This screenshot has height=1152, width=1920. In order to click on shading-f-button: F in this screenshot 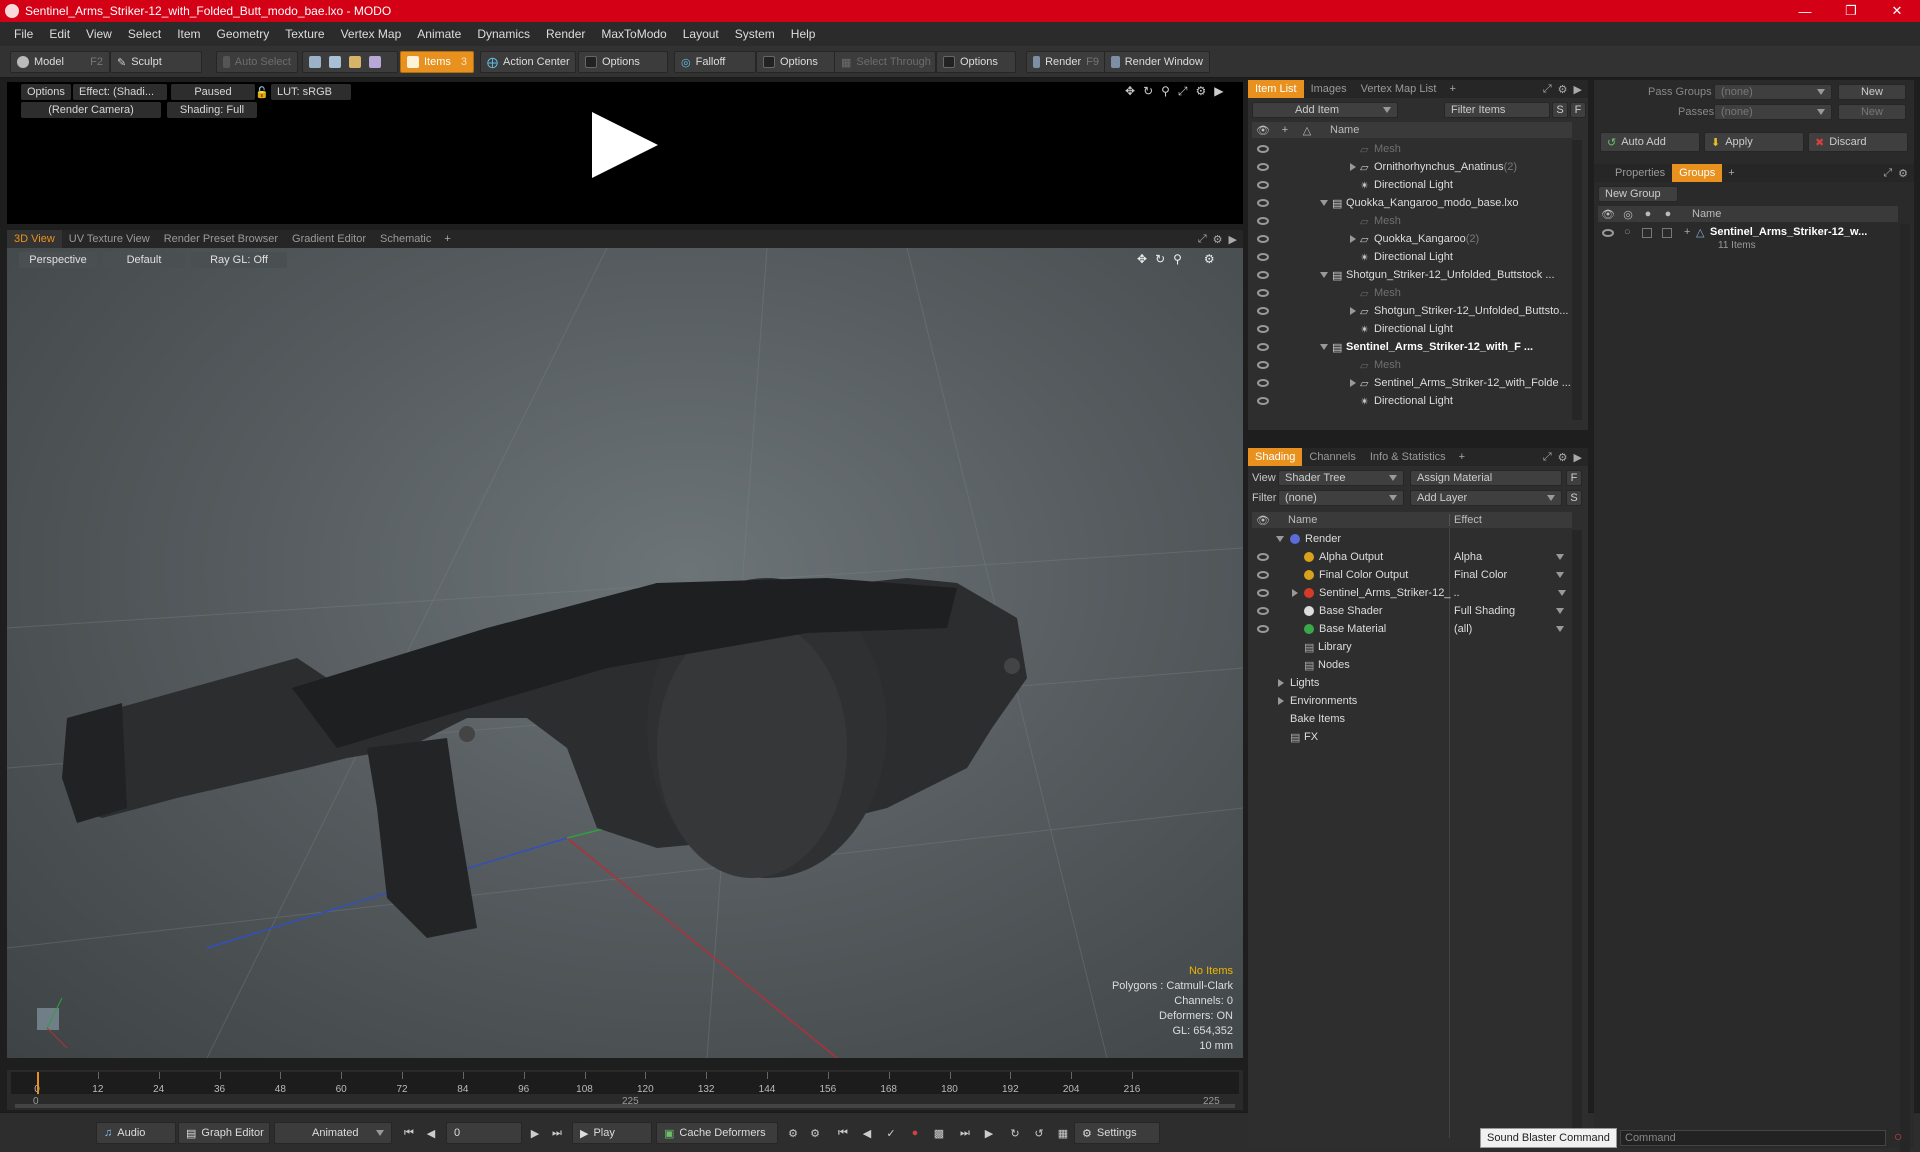, I will do `click(1574, 478)`.